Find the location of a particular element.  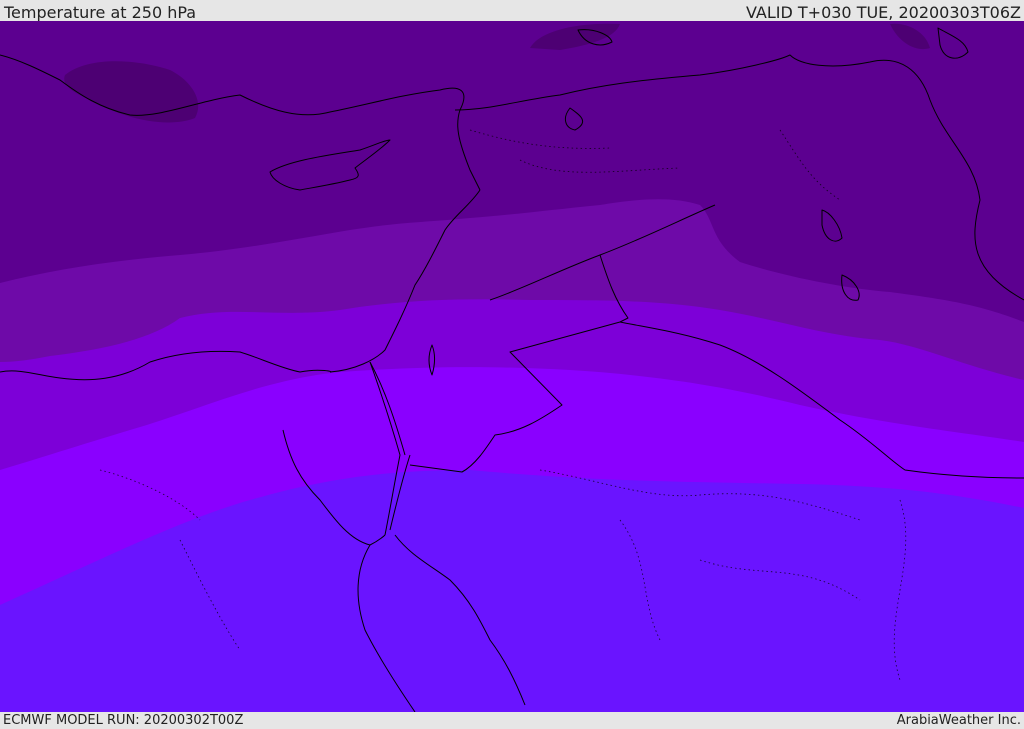

model-run-label: ECMWF MODEL RUN: 20200302T00Z is located at coordinates (123, 720).